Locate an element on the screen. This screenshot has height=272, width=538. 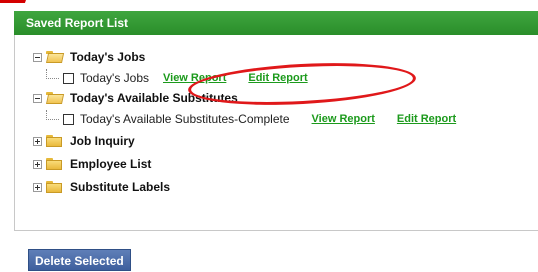
delete-selected-button: Delete Selected is located at coordinates (79, 260).